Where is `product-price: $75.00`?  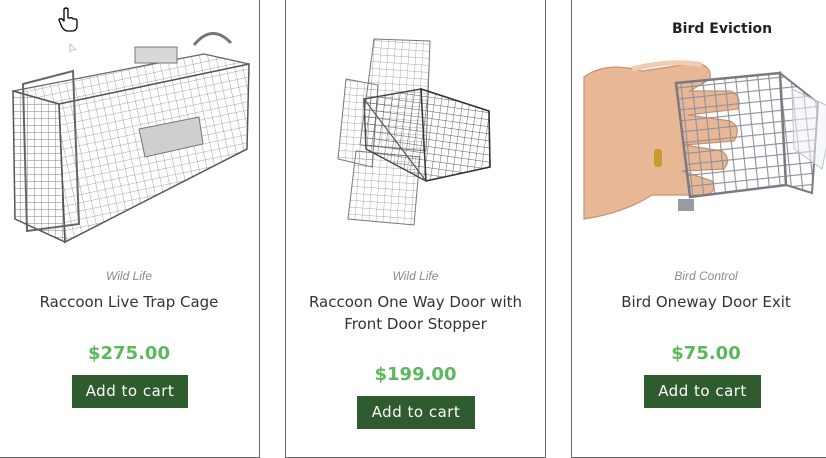 product-price: $75.00 is located at coordinates (706, 353).